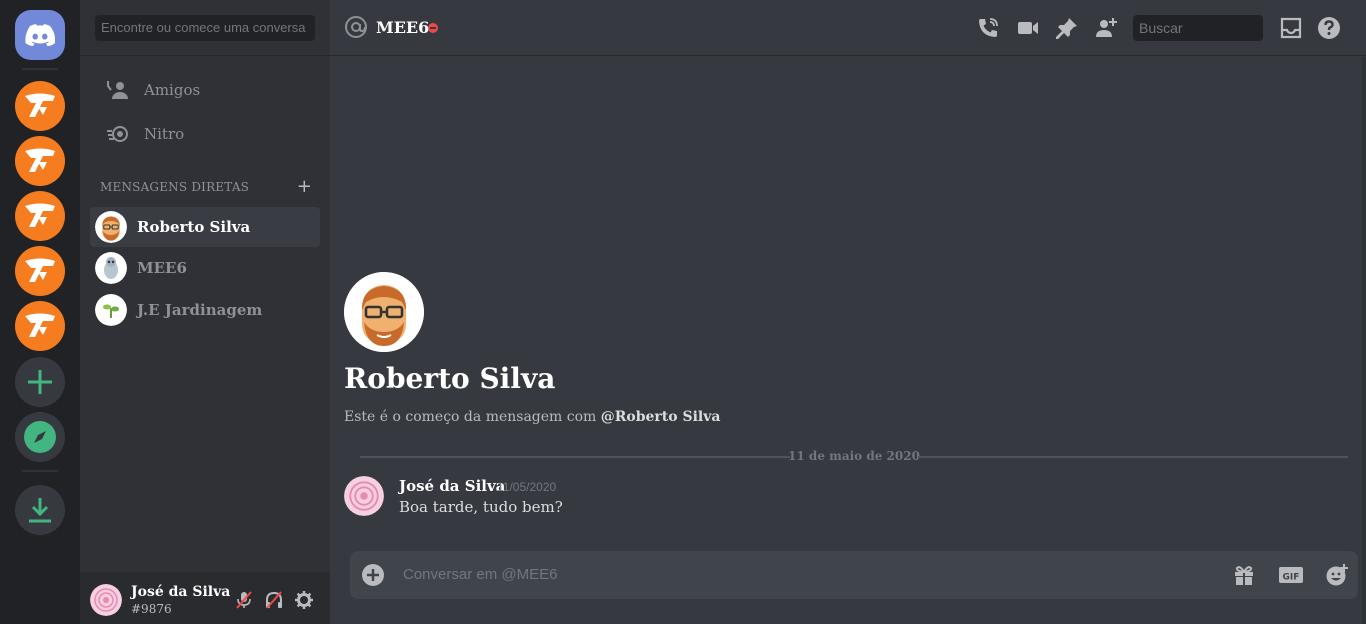 The image size is (1366, 624). What do you see at coordinates (1067, 28) in the screenshot?
I see `pin-icon` at bounding box center [1067, 28].